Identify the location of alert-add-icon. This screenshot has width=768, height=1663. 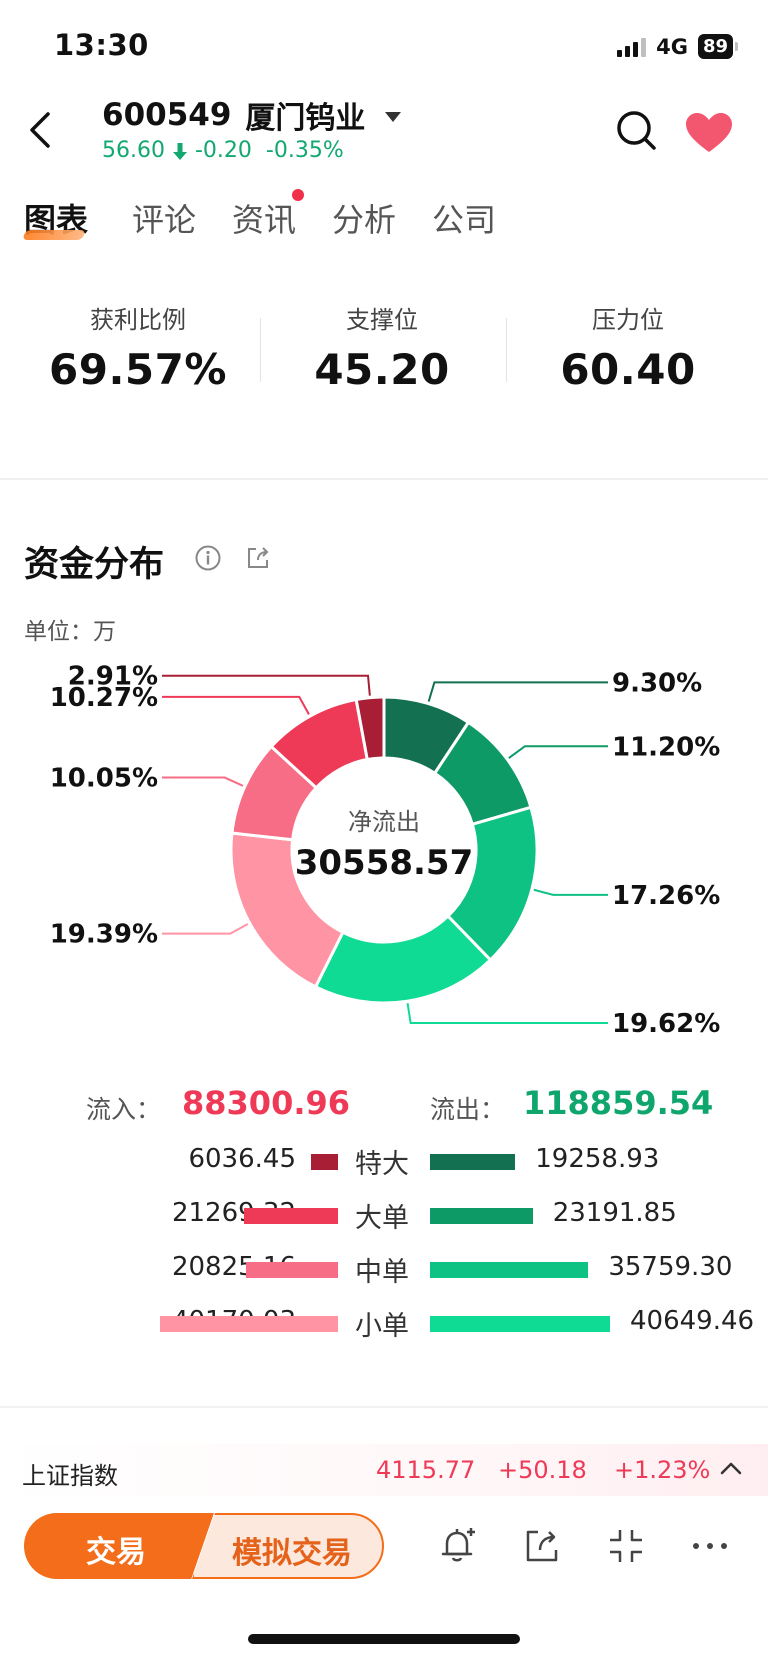
(458, 1546).